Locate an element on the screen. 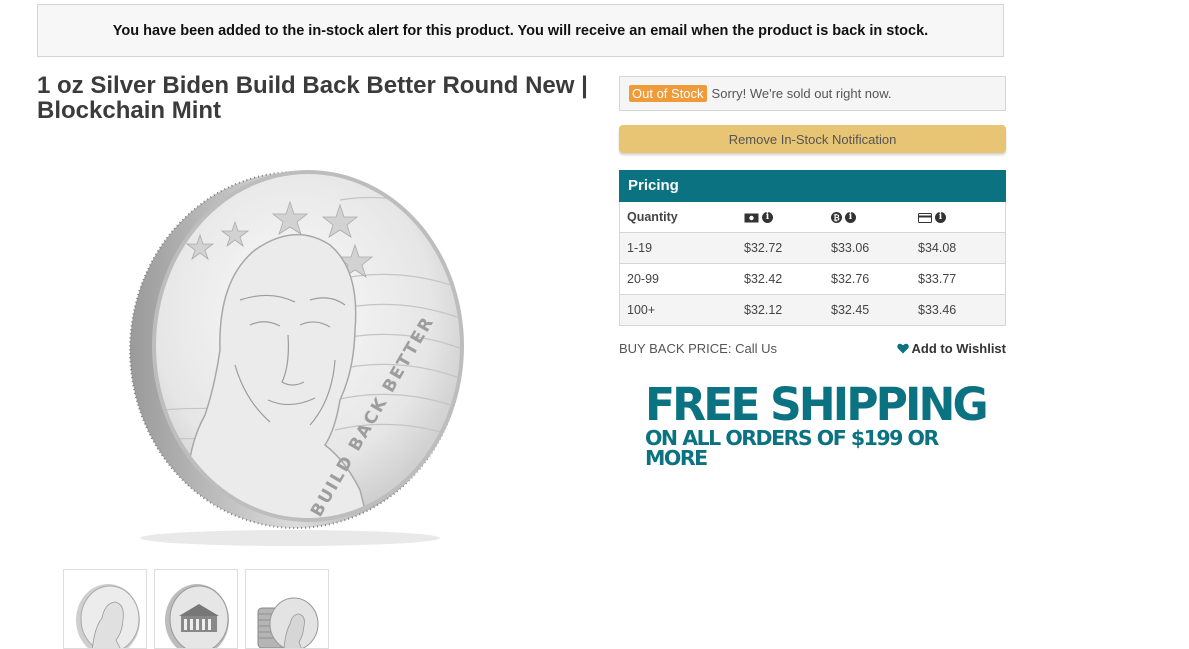 The height and width of the screenshot is (649, 1189). buy-back-price: BUY BACK PRICE: Call Us is located at coordinates (698, 348).